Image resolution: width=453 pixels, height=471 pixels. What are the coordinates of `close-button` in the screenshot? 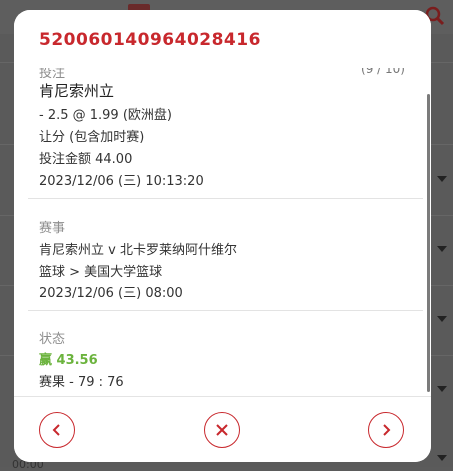 It's located at (222, 430).